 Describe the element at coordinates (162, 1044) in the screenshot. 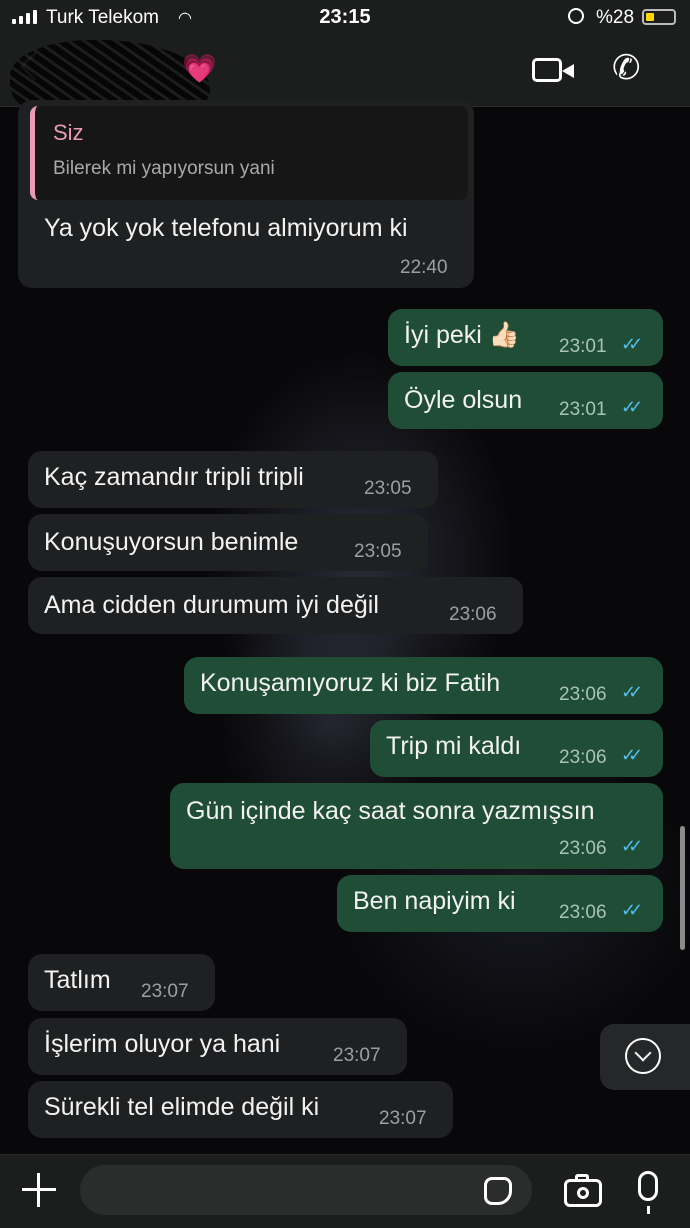

I see `message-text: İşlerim oluyor ya hani` at that location.